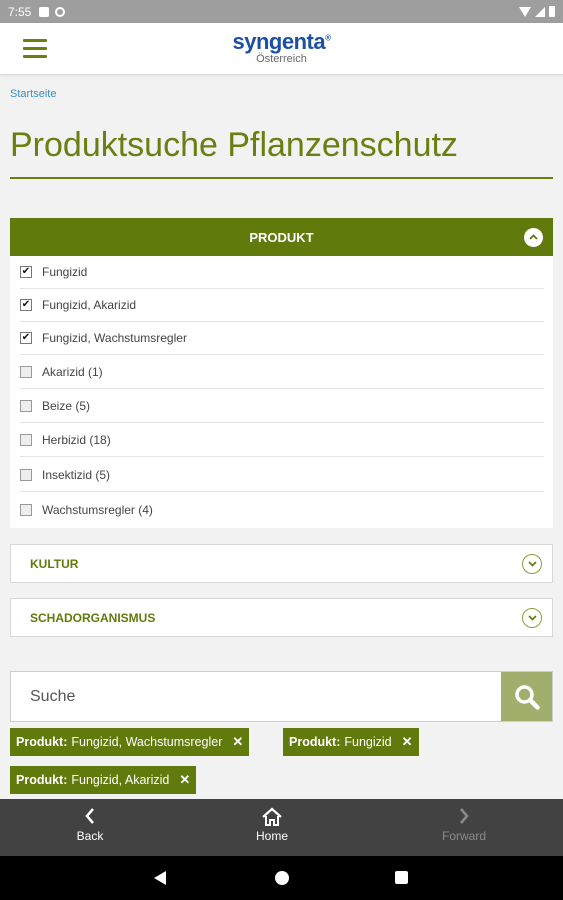 The width and height of the screenshot is (563, 900). What do you see at coordinates (281, 11) in the screenshot?
I see `status-bar: 7:55` at bounding box center [281, 11].